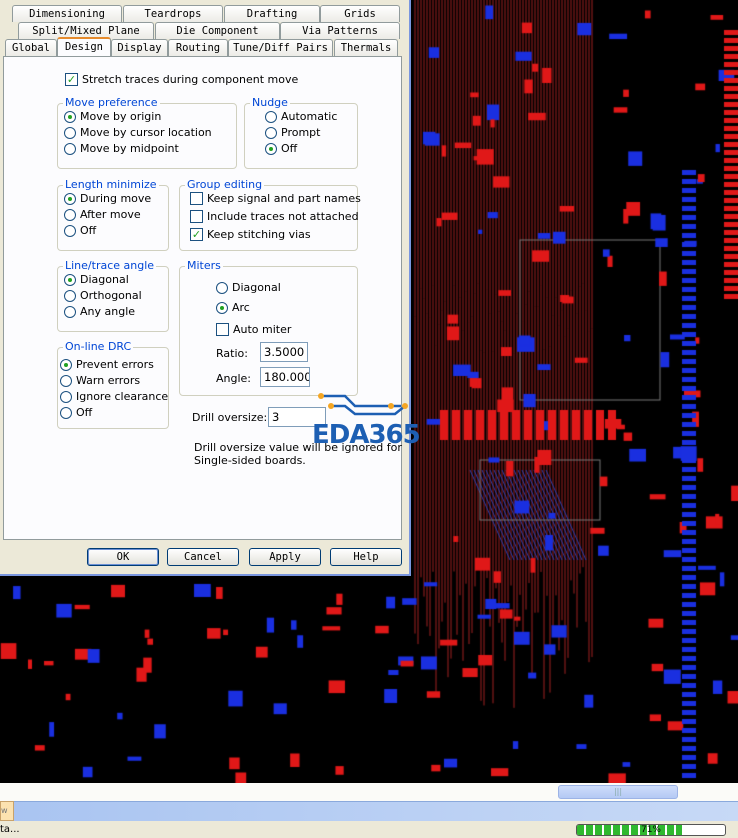 The image size is (738, 838). Describe the element at coordinates (107, 198) in the screenshot. I see `radio-during-move: During move` at that location.